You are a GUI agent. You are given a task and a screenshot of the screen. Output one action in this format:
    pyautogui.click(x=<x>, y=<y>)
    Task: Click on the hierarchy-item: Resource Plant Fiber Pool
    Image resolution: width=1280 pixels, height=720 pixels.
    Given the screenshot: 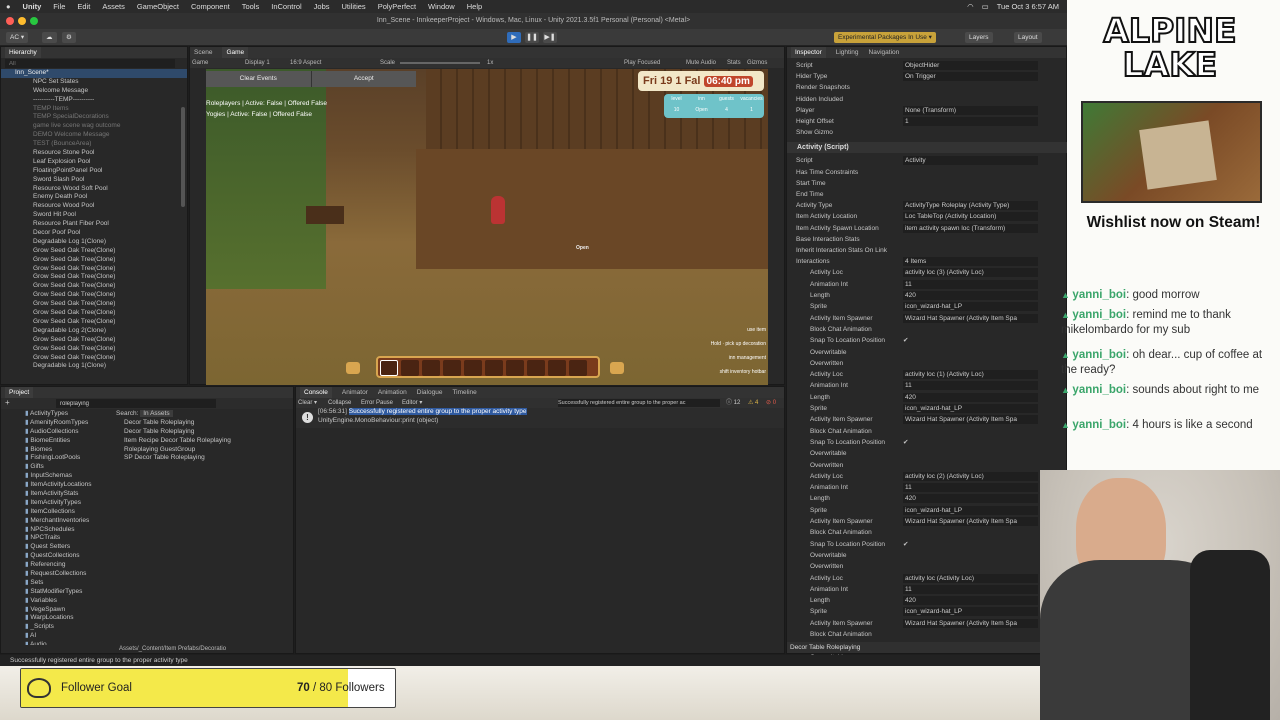 What is the action you would take?
    pyautogui.click(x=110, y=224)
    